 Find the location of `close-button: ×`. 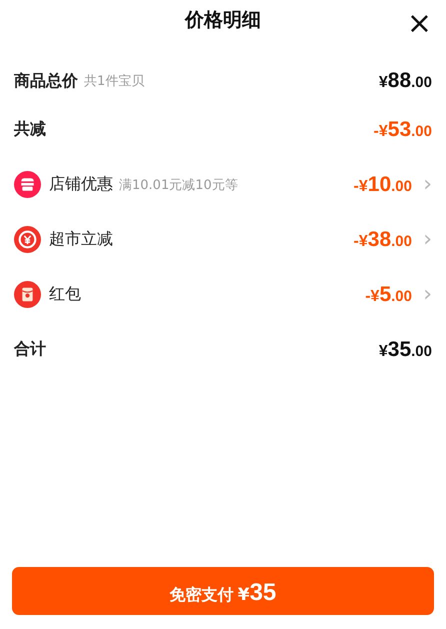

close-button: × is located at coordinates (419, 24).